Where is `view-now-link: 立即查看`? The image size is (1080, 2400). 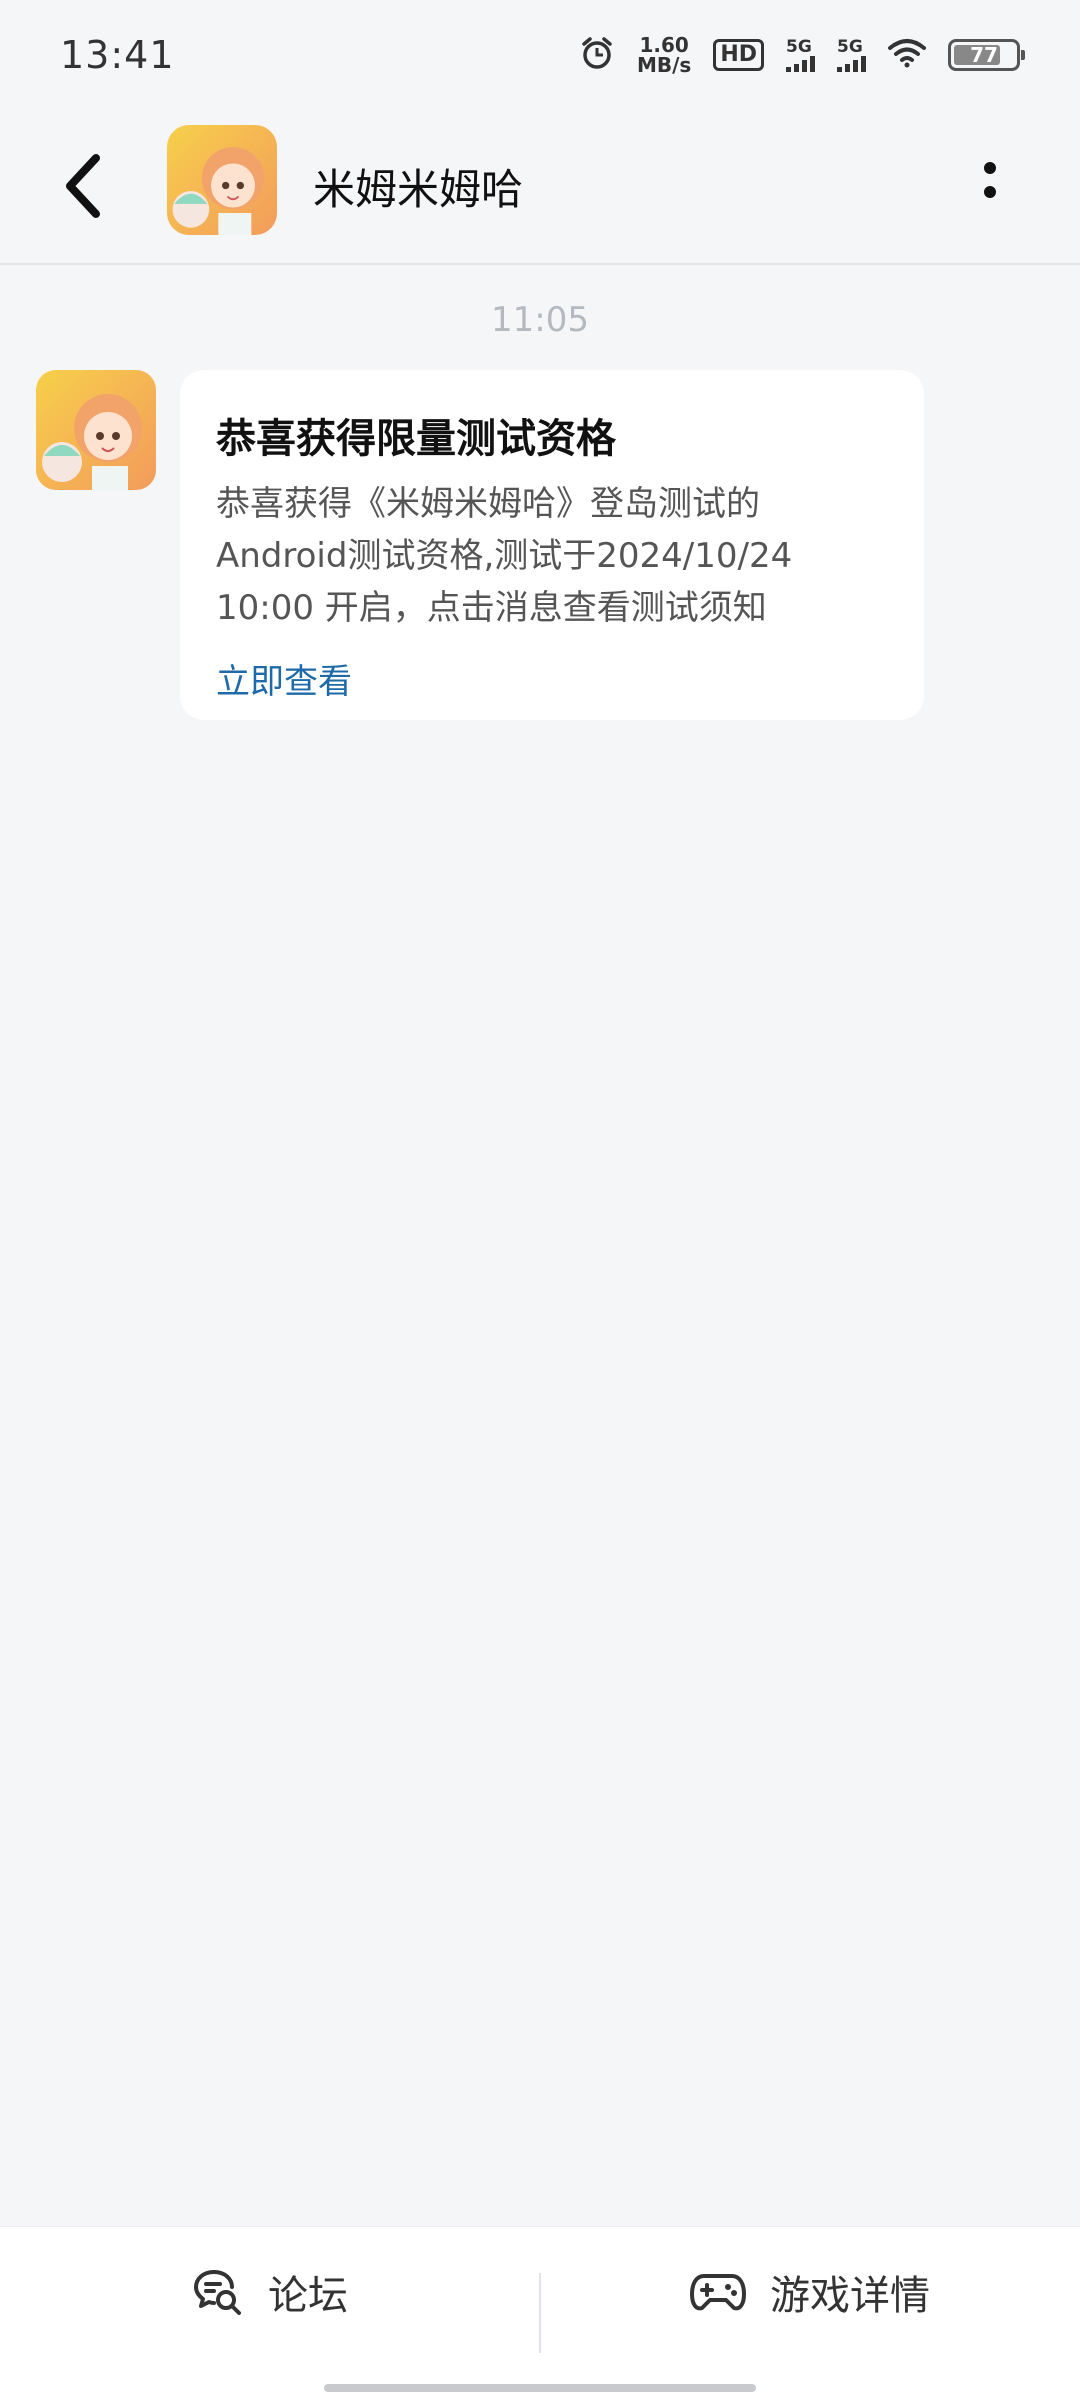
view-now-link: 立即查看 is located at coordinates (284, 678).